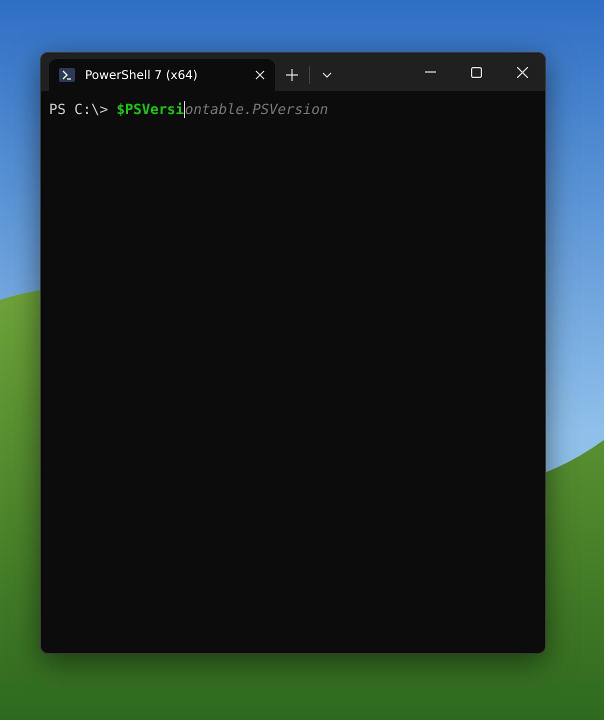 The image size is (604, 720). What do you see at coordinates (150, 110) in the screenshot?
I see `typed-command-text: $PSVersi` at bounding box center [150, 110].